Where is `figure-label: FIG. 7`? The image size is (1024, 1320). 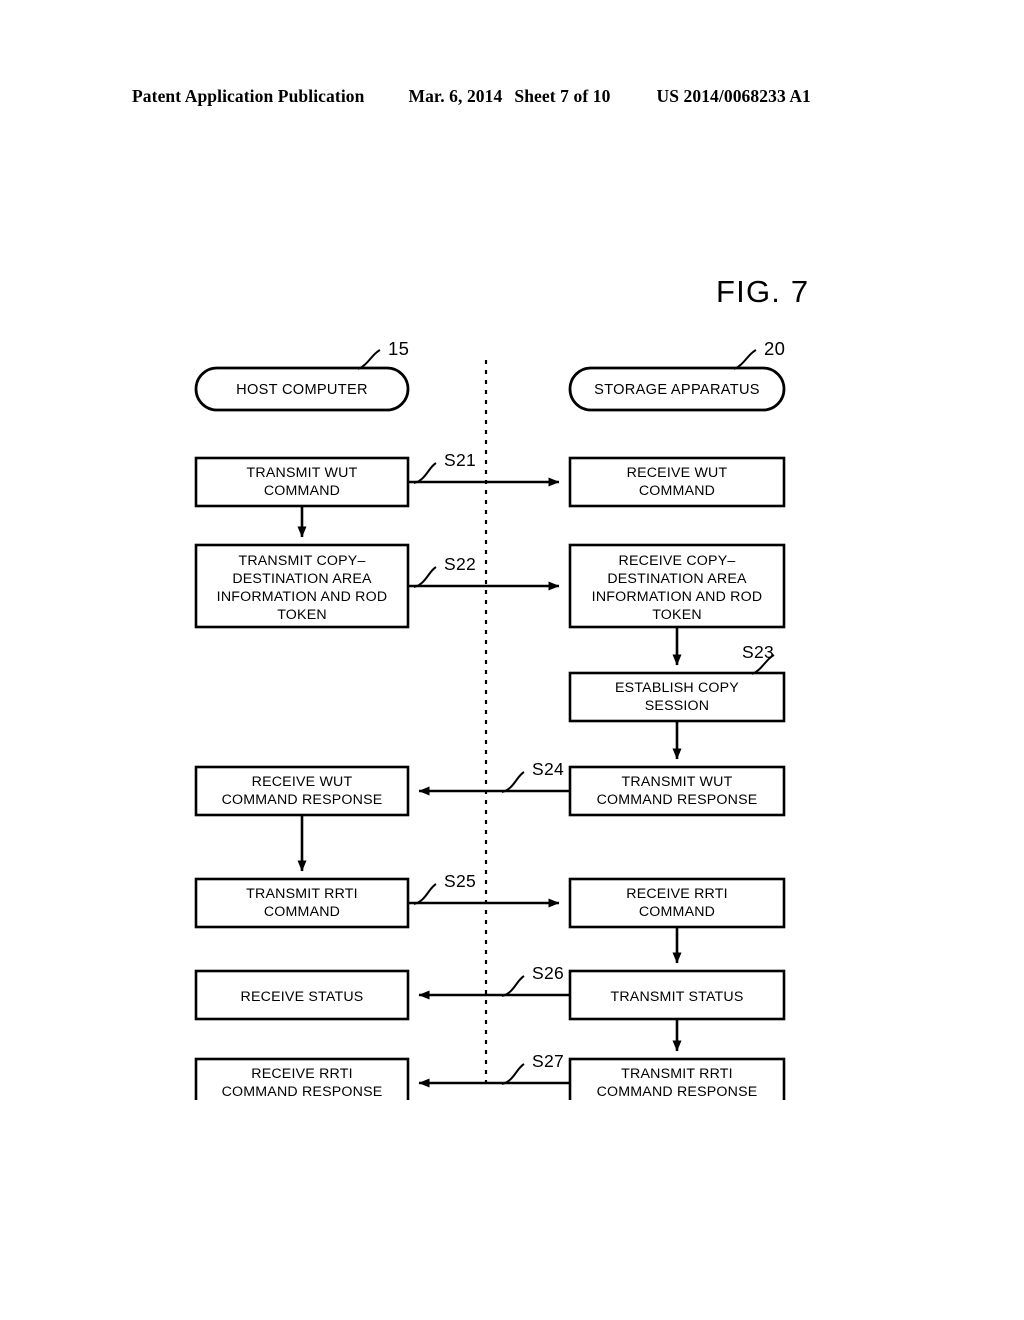 figure-label: FIG. 7 is located at coordinates (763, 291).